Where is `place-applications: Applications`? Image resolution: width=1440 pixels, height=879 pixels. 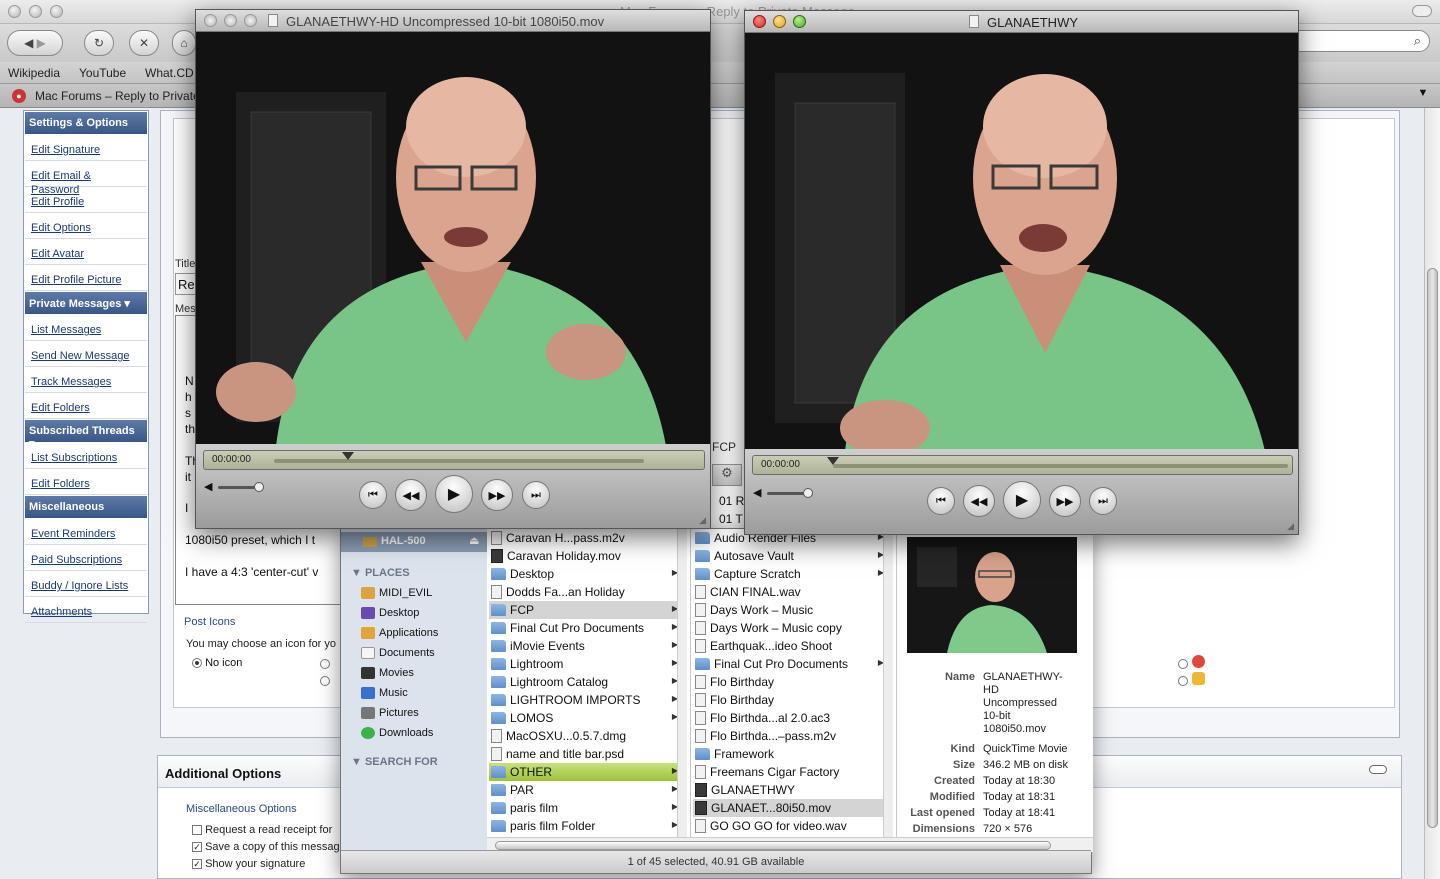 place-applications: Applications is located at coordinates (399, 633).